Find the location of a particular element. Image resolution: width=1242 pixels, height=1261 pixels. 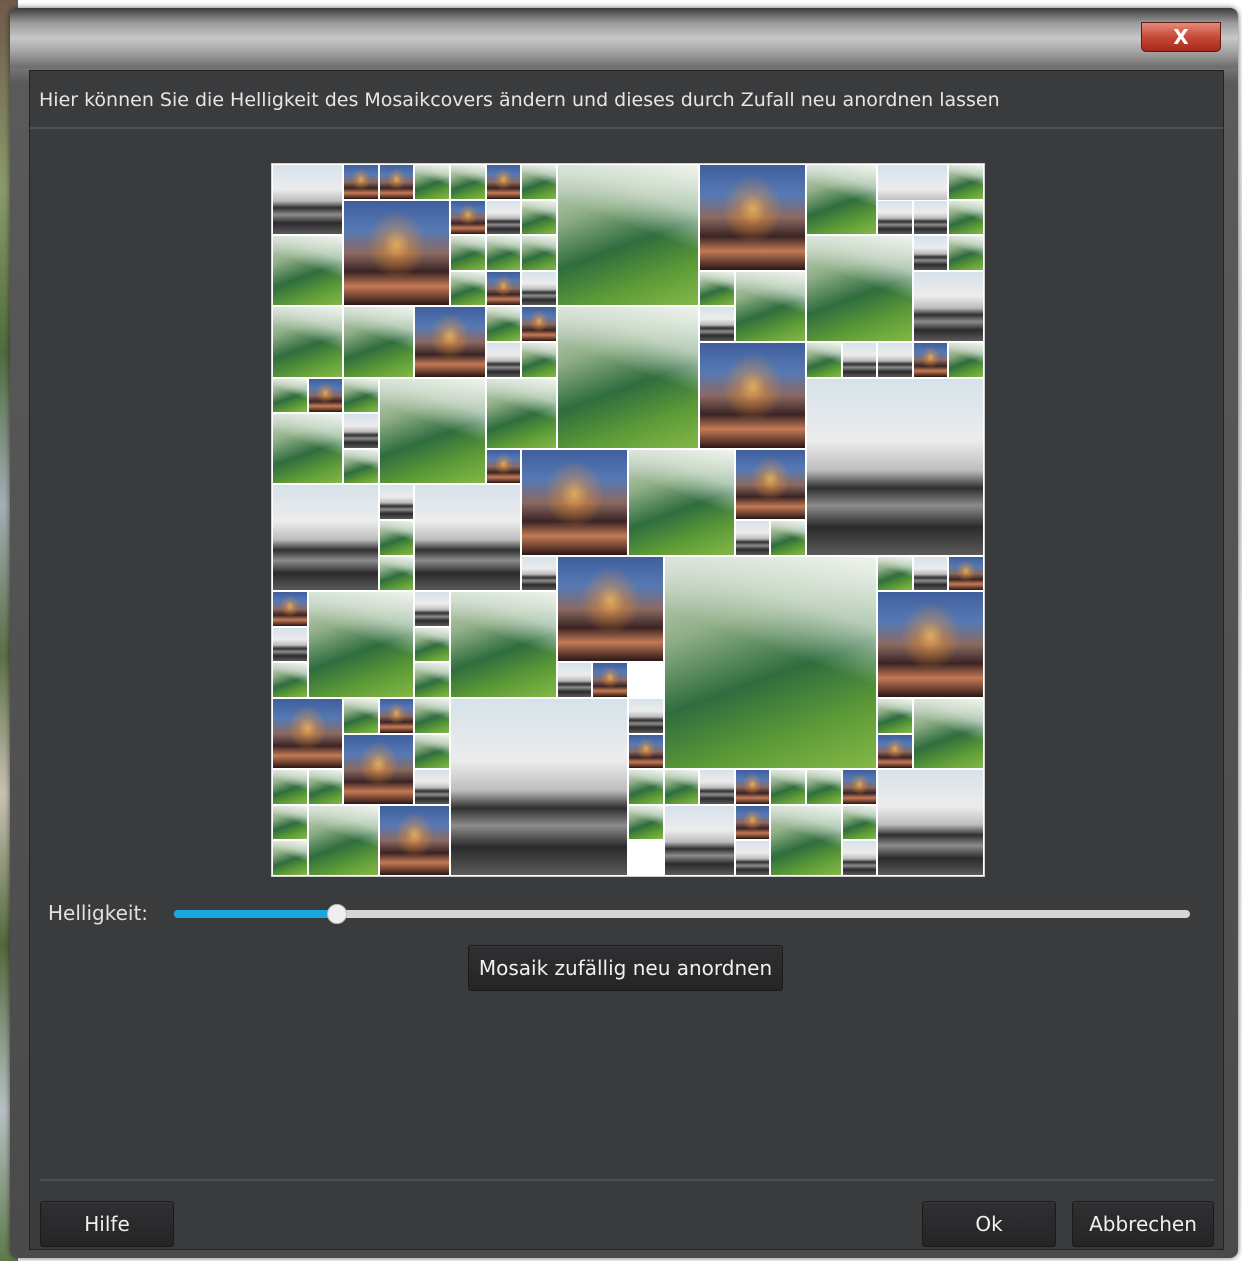

title-bar: X is located at coordinates (624, 38).